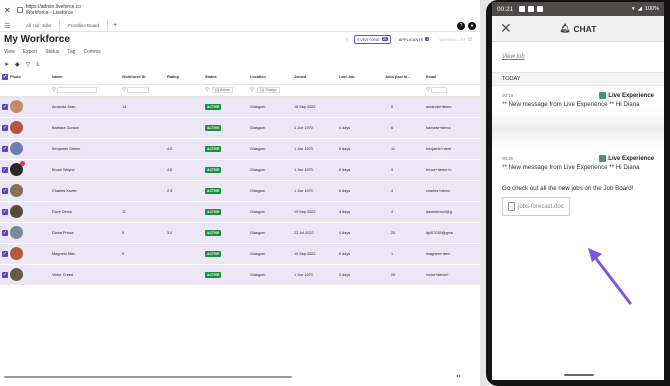  I want to click on filter-waiting-list: WAITING LIST 1, so click(455, 39).